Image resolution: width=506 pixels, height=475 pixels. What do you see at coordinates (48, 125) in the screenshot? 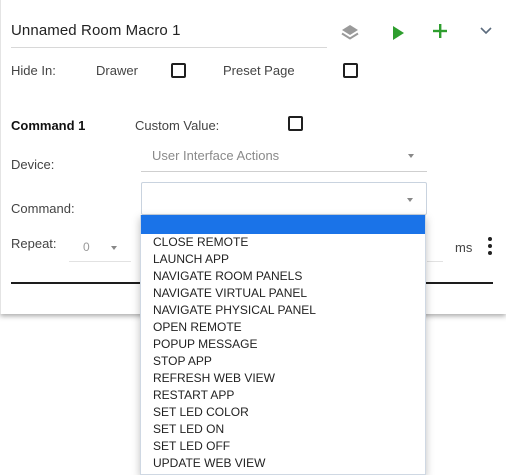
I see `command-title: Command 1` at bounding box center [48, 125].